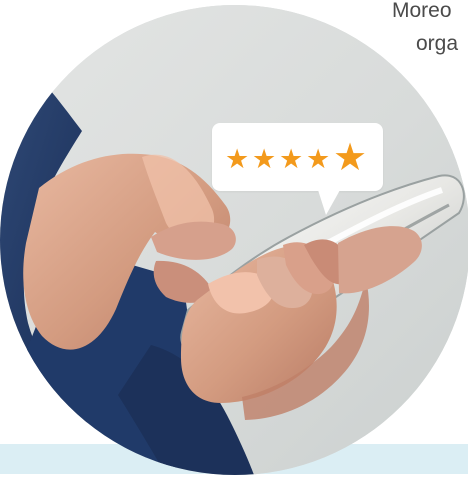 Image resolution: width=468 pixels, height=485 pixels. I want to click on page-text-top: Moreo, so click(422, 11).